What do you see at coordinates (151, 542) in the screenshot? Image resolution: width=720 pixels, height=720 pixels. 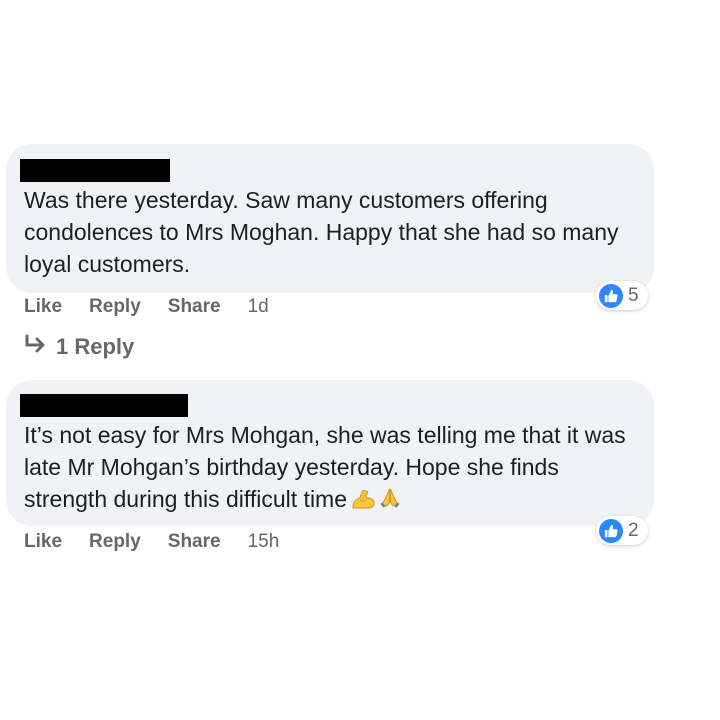 I see `comment-actions: Like Reply Share 15h` at bounding box center [151, 542].